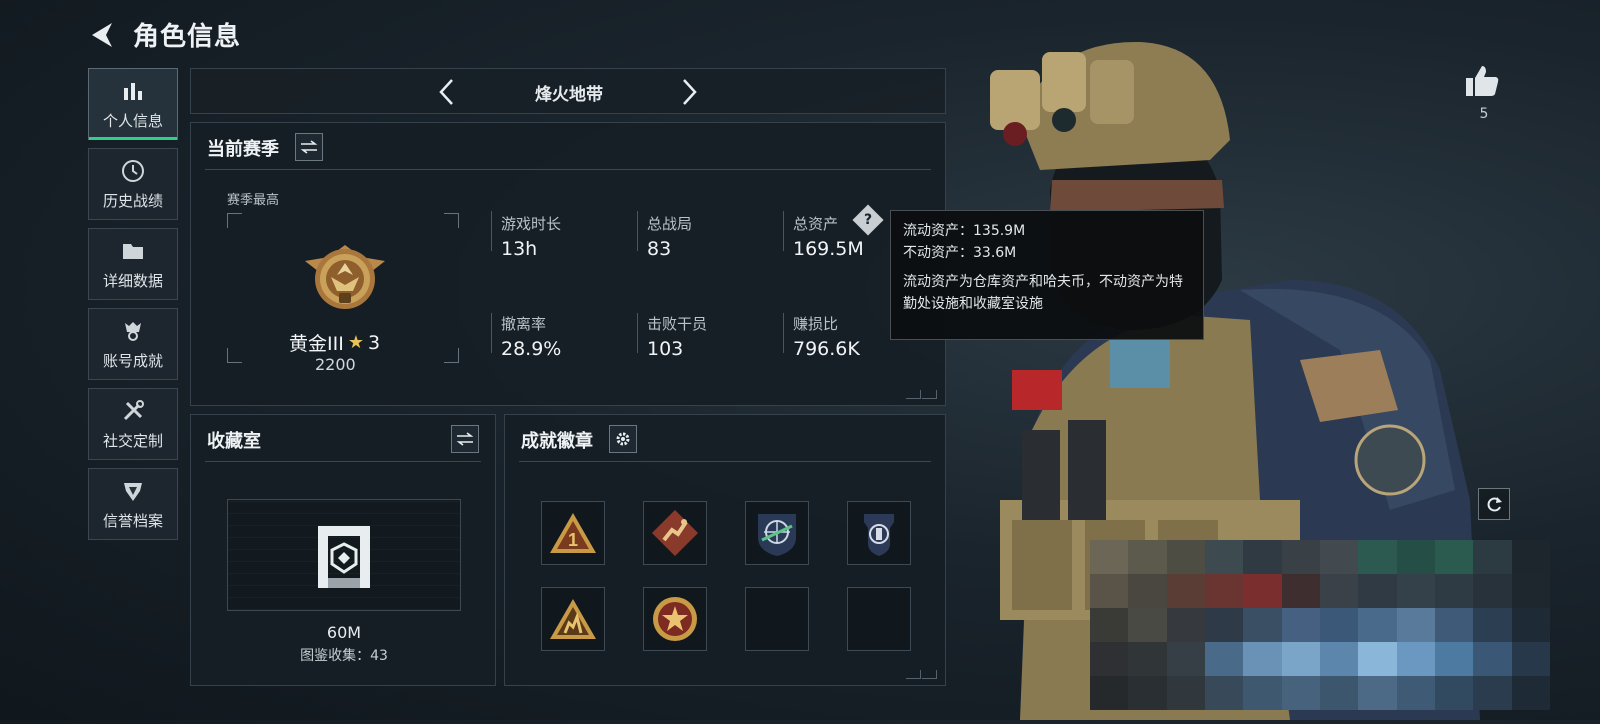 The height and width of the screenshot is (724, 1600). I want to click on nav-item-label: 历史战绩, so click(132, 200).